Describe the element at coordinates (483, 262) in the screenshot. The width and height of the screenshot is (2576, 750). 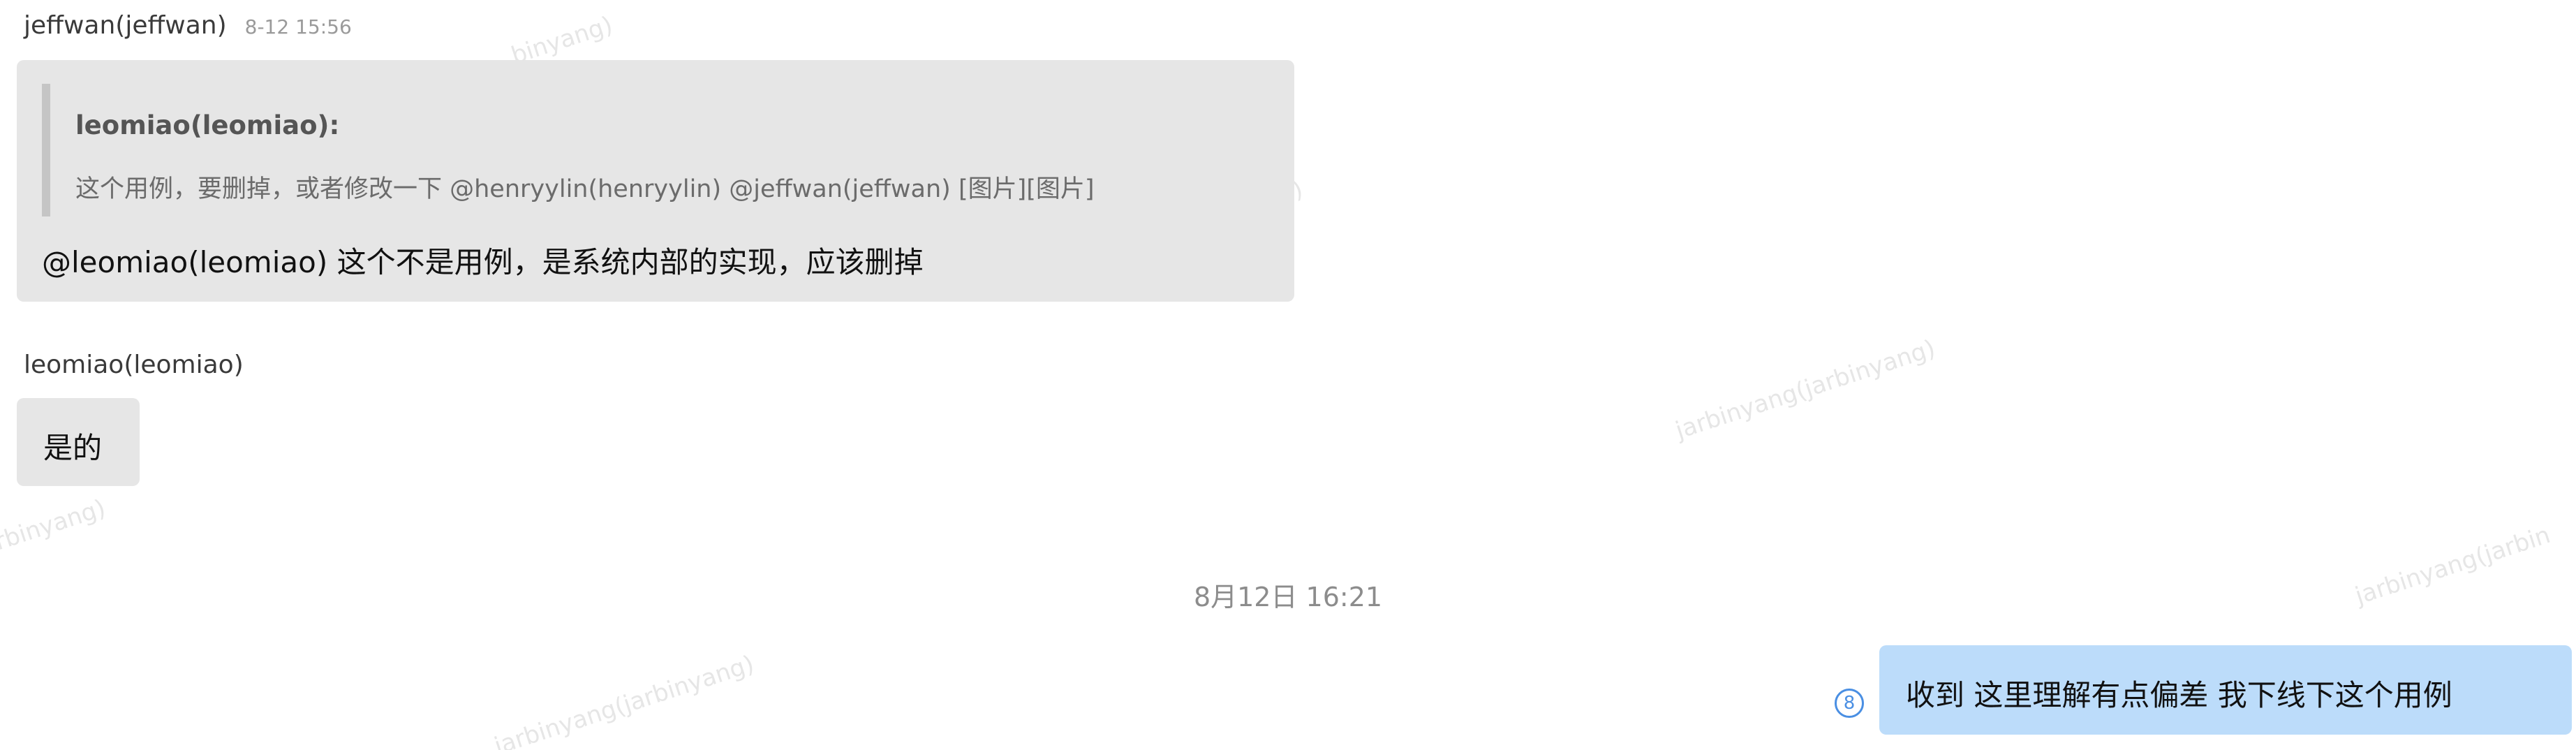
I see `message-text: @leomiao(leomiao) 这个不是用例，是系统内部的实现，应该删掉` at that location.